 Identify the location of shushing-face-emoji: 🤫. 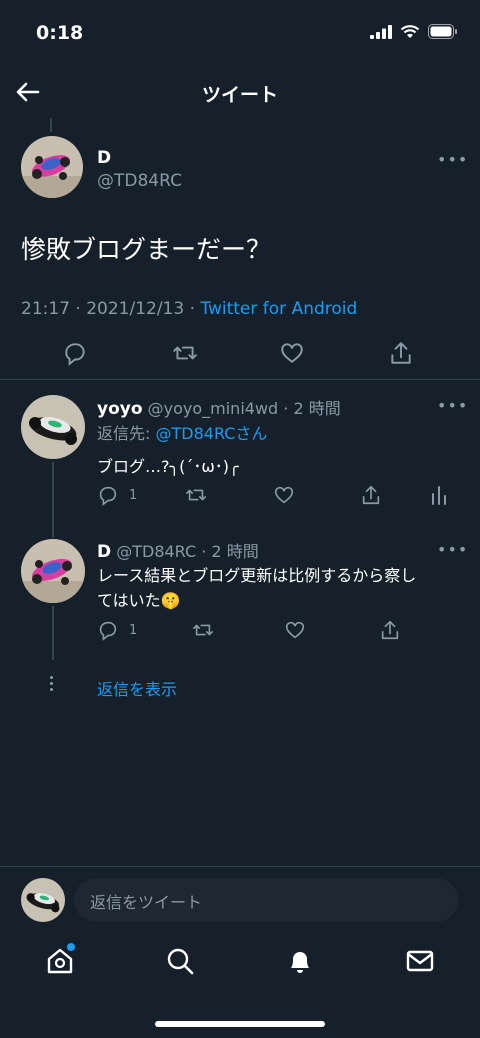
(170, 600).